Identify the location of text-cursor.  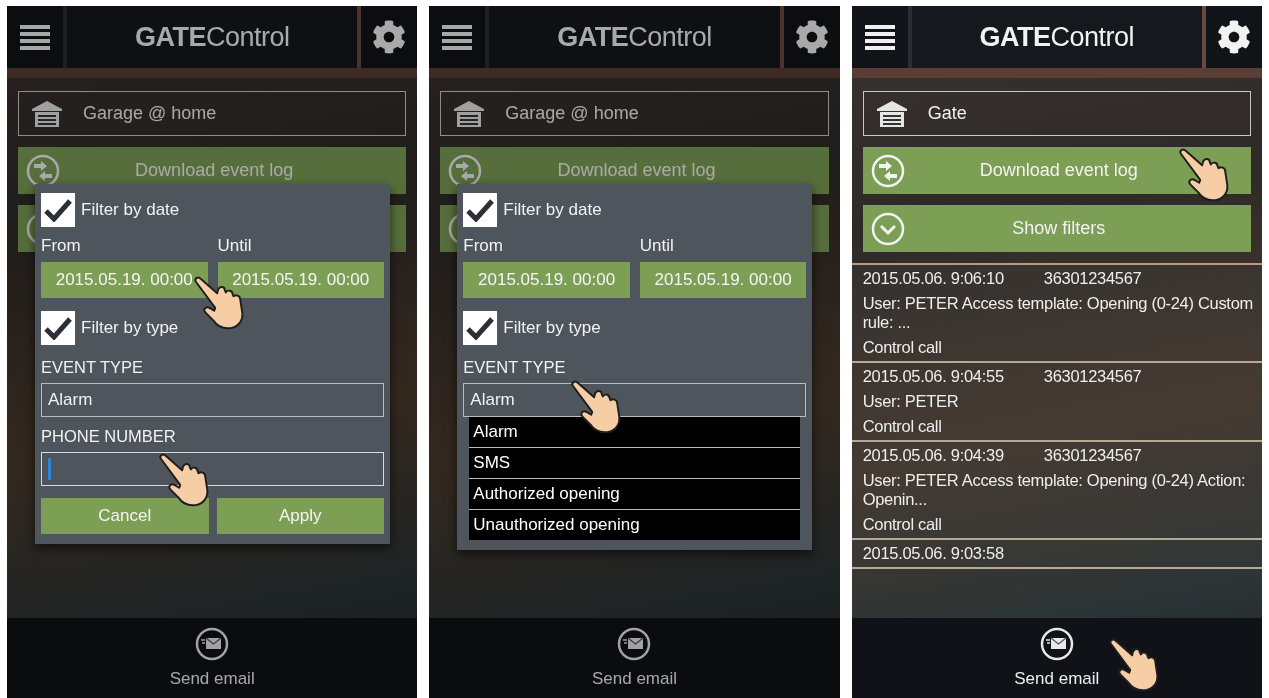
(49, 469).